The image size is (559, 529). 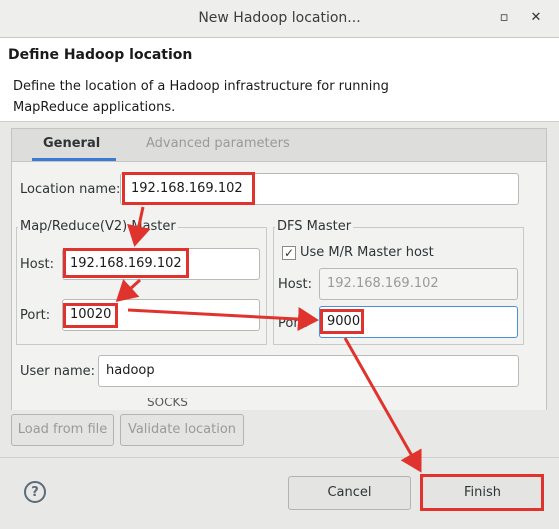 I want to click on arrow-dfs-port-to-finish, so click(x=382, y=405).